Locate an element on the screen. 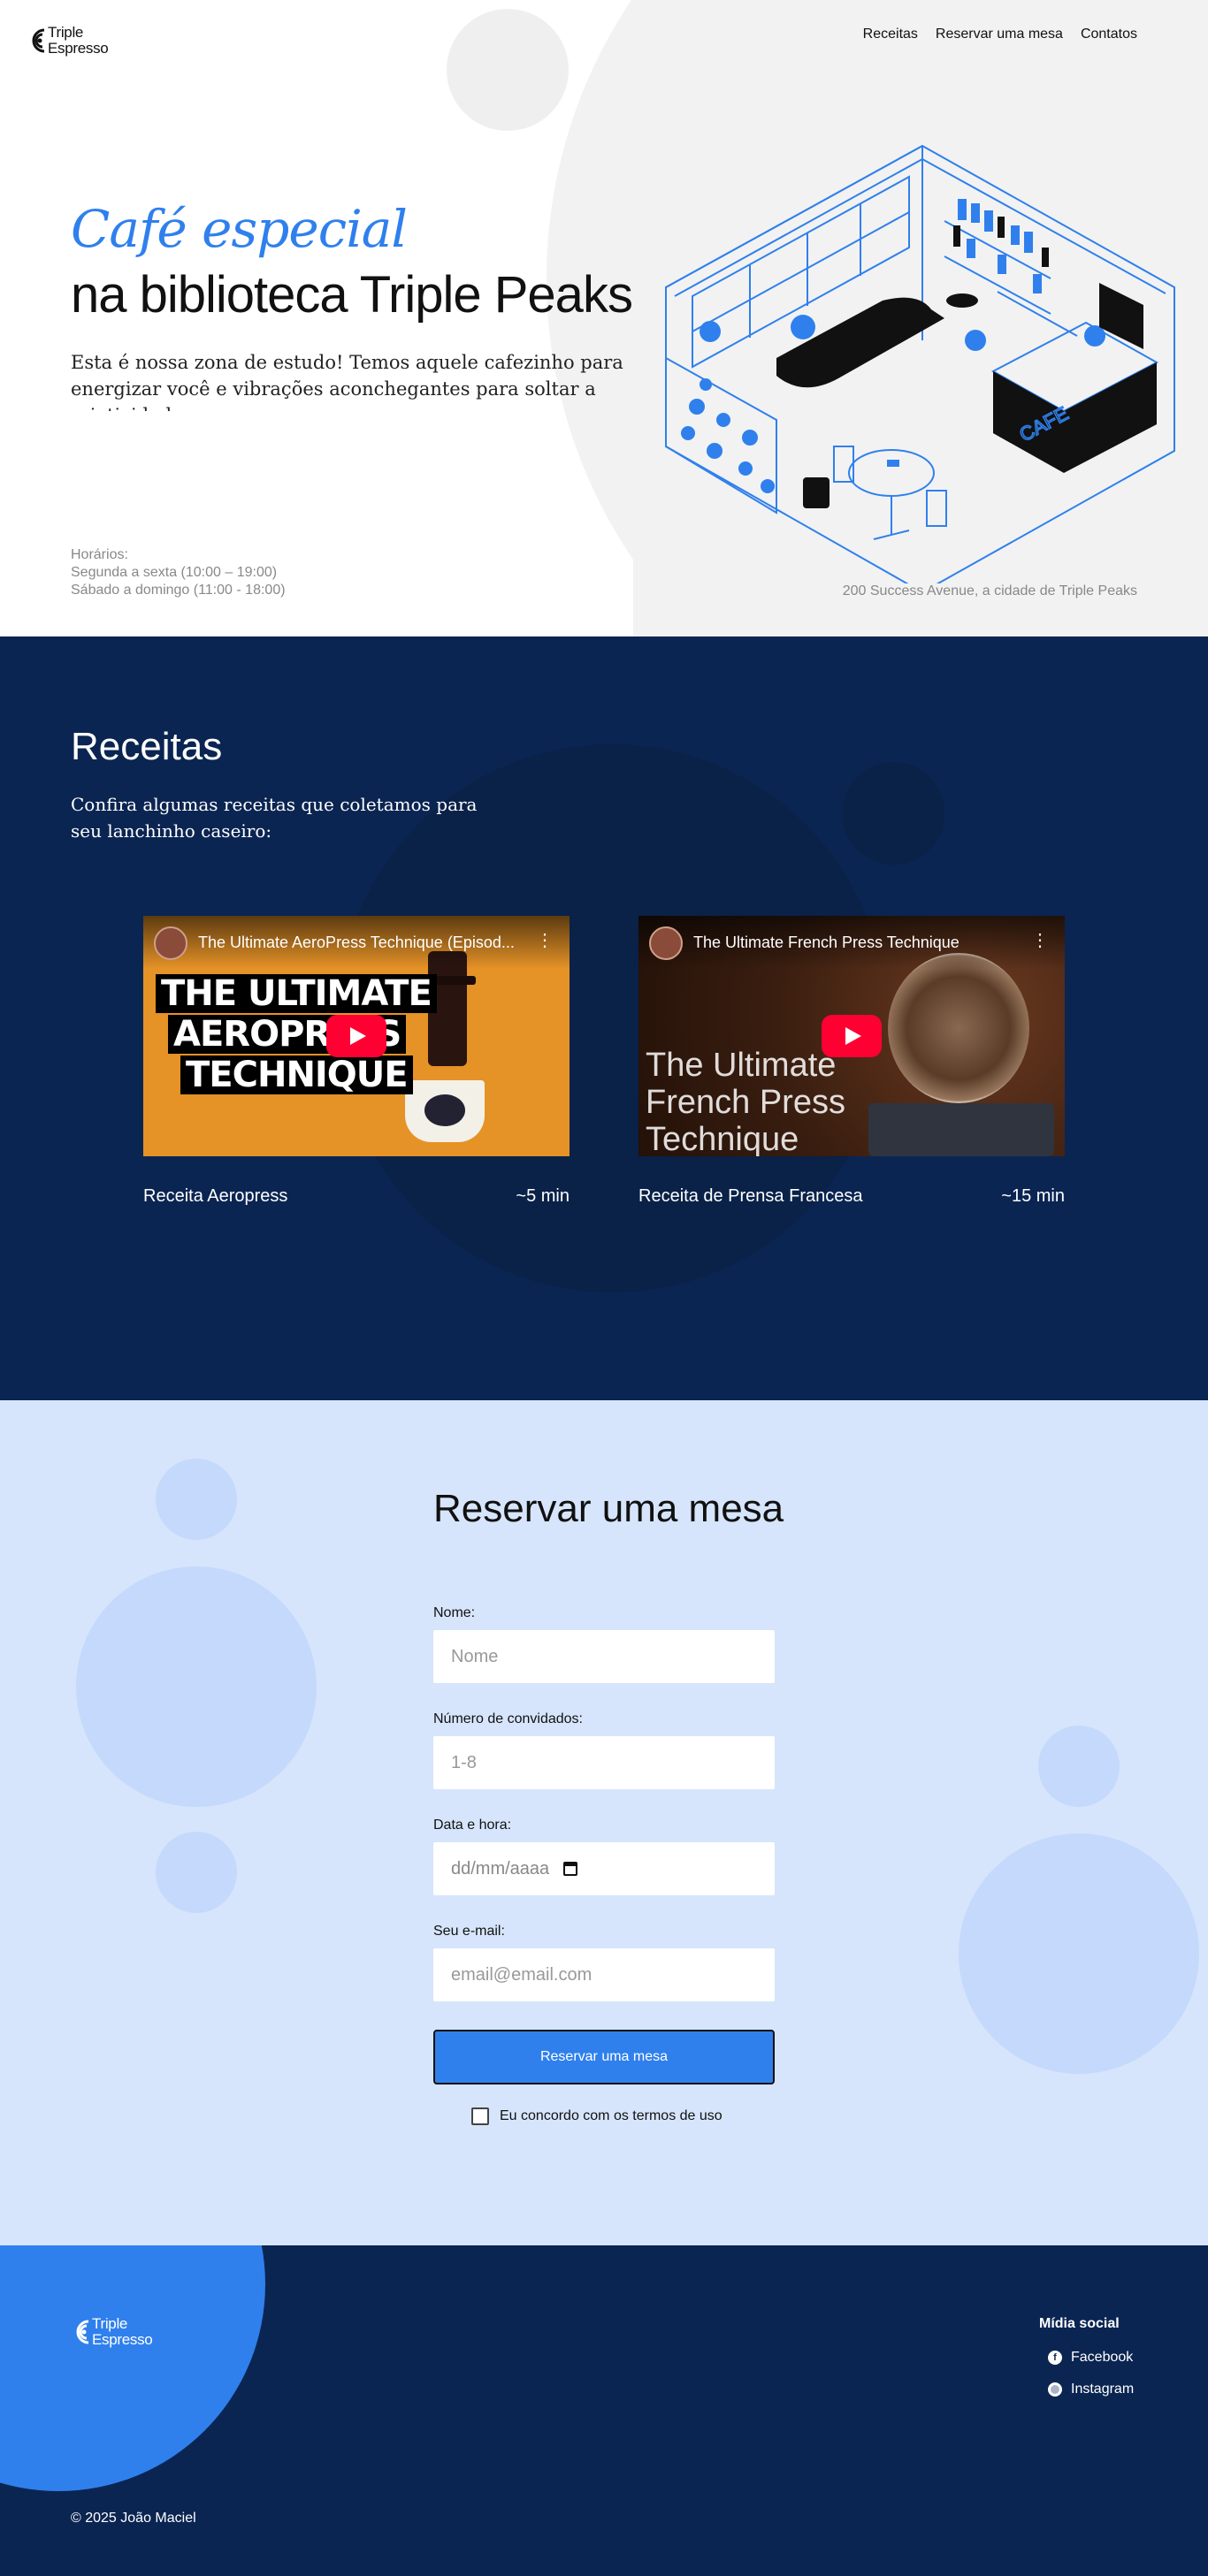 The height and width of the screenshot is (2576, 1208). hours-weekdays: Segunda a sexta (10:00 – 19:00) is located at coordinates (175, 572).